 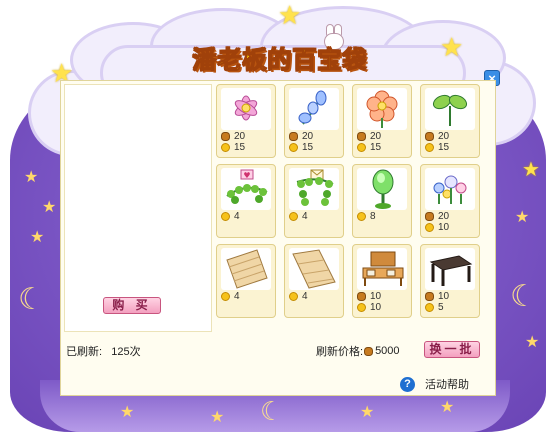 I want to click on pink-flower-icon, so click(x=246, y=109).